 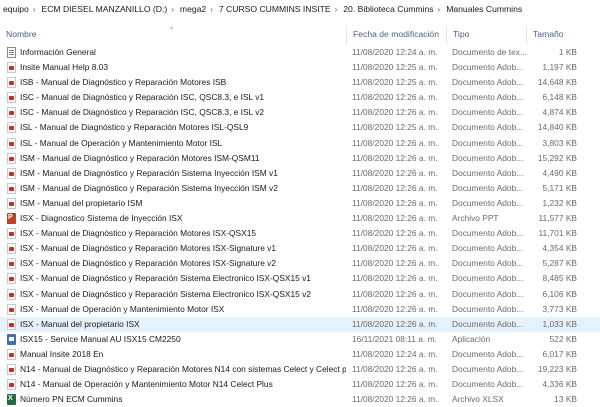 I want to click on column-header-date: Fecha de modificación, so click(x=396, y=35).